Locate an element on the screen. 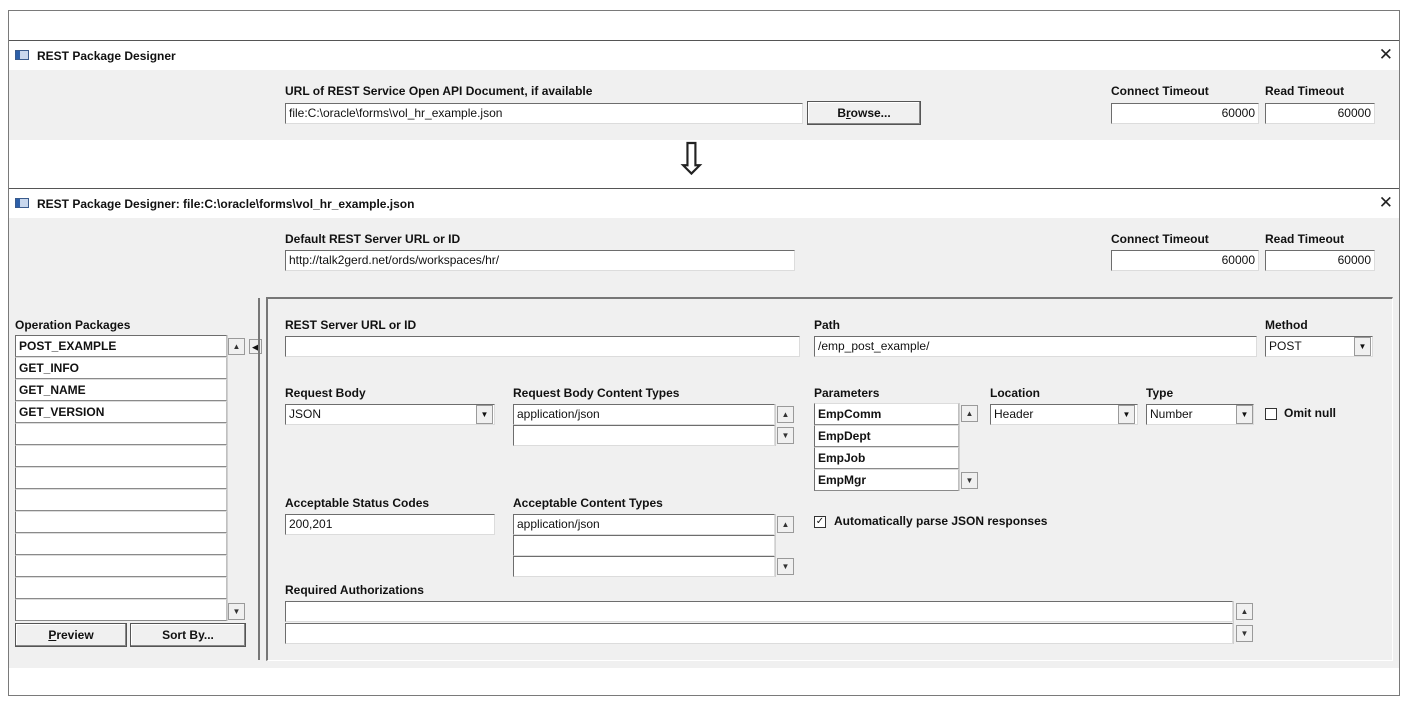 The width and height of the screenshot is (1408, 704). acc-content-types-label: Acceptable Content Types is located at coordinates (588, 503).